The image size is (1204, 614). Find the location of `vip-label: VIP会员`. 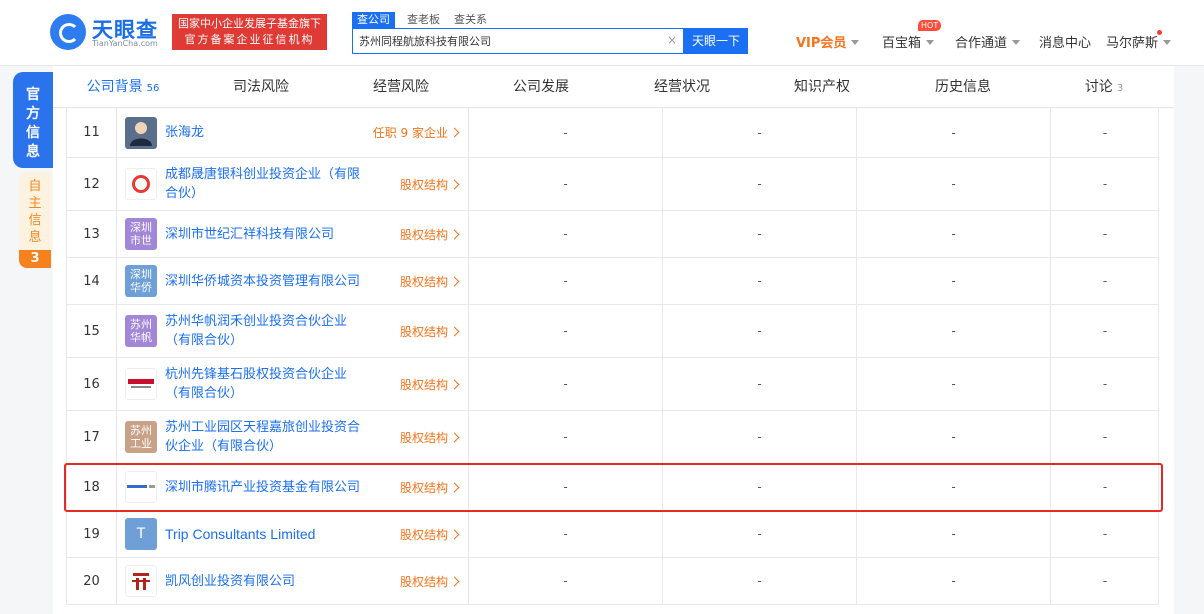

vip-label: VIP会员 is located at coordinates (821, 43).